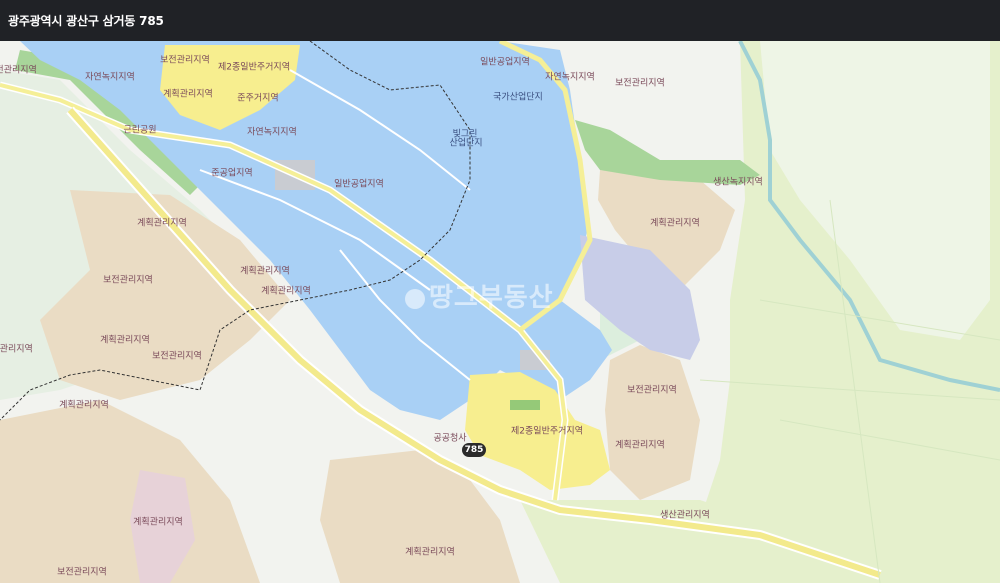 This screenshot has height=583, width=1000. What do you see at coordinates (491, 298) in the screenshot?
I see `watermark-text: 땅그부동산` at bounding box center [491, 298].